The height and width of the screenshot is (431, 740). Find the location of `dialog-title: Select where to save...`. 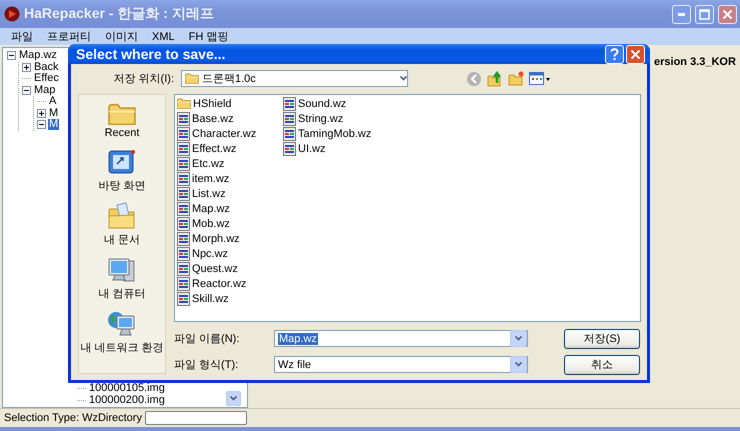

dialog-title: Select where to save... is located at coordinates (151, 54).